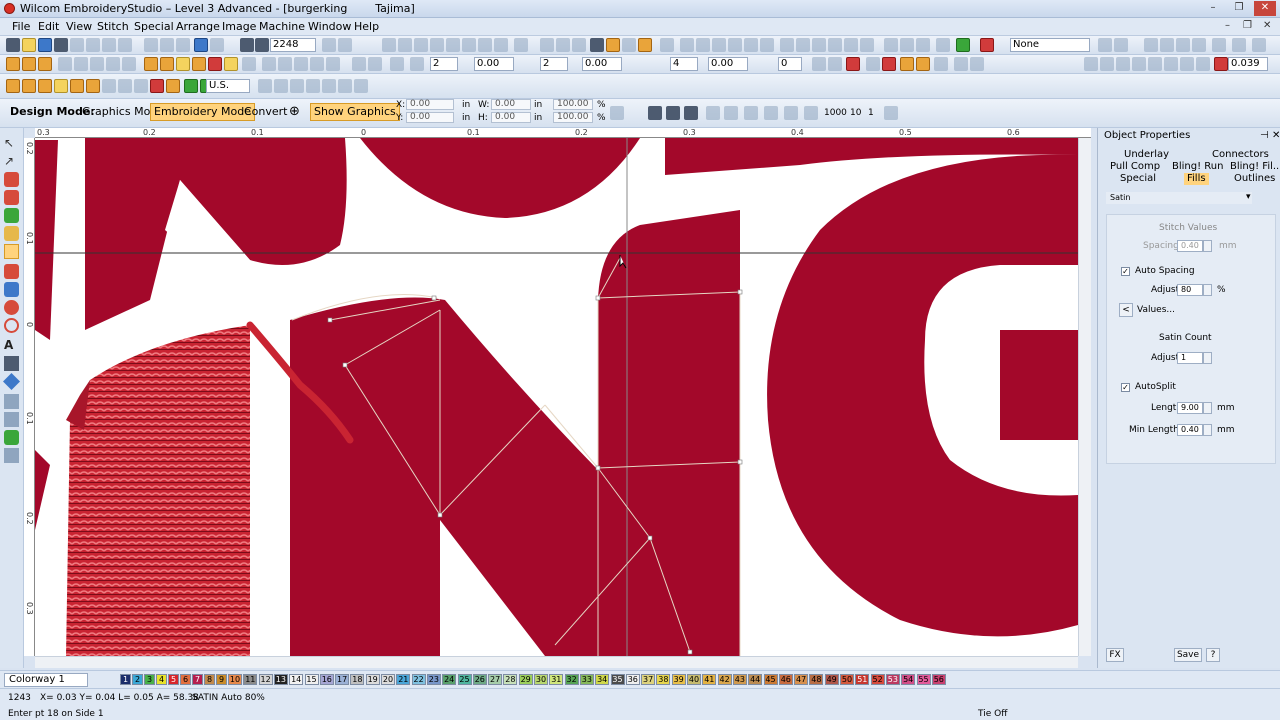 This screenshot has width=1280, height=720. I want to click on stemstitch-icon, so click(81, 64).